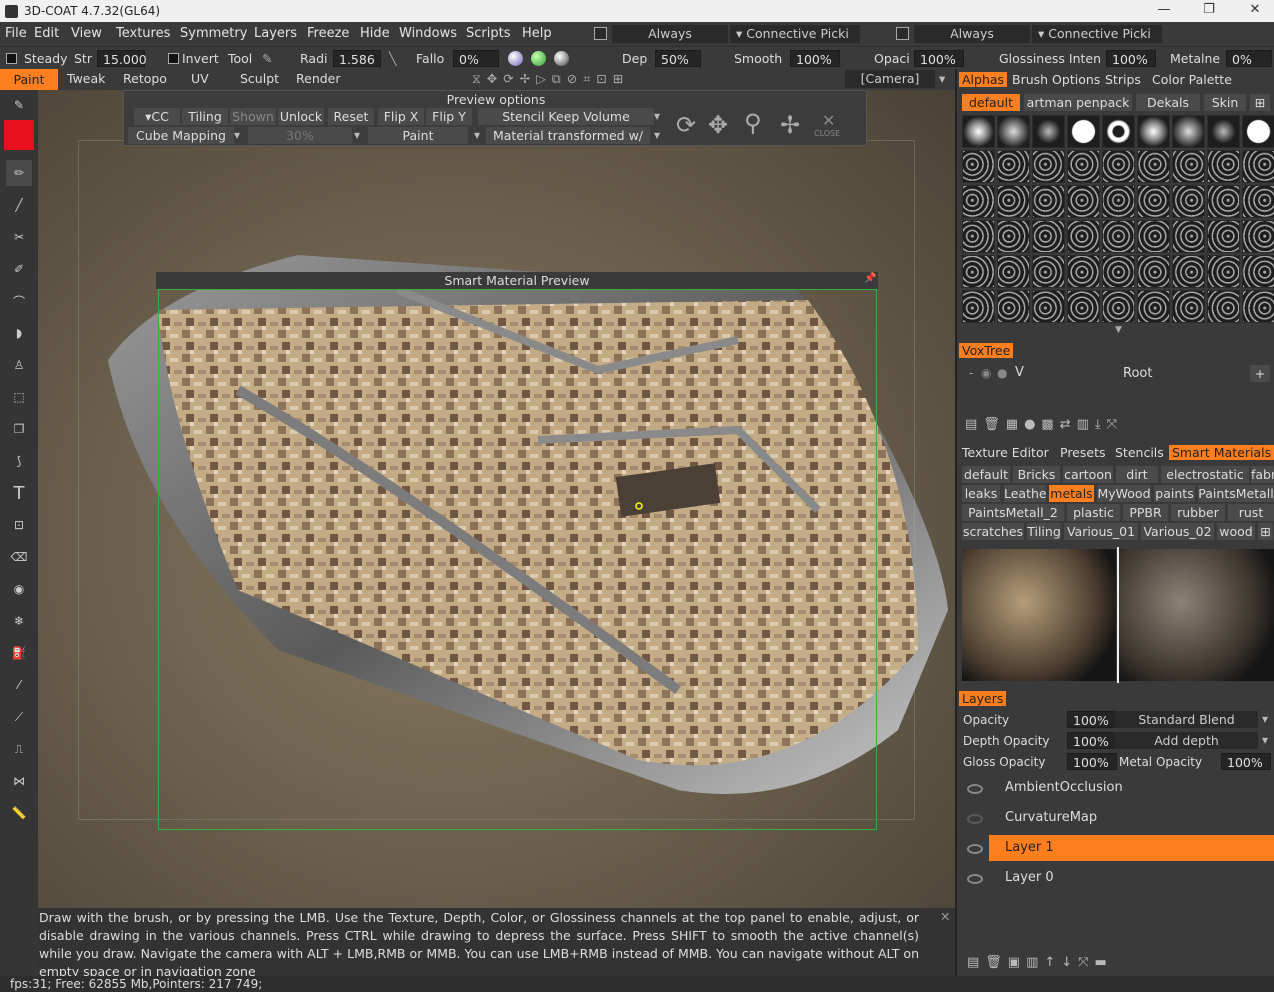 The height and width of the screenshot is (992, 1274). What do you see at coordinates (686, 125) in the screenshot?
I see `rotate-icon: ⟳` at bounding box center [686, 125].